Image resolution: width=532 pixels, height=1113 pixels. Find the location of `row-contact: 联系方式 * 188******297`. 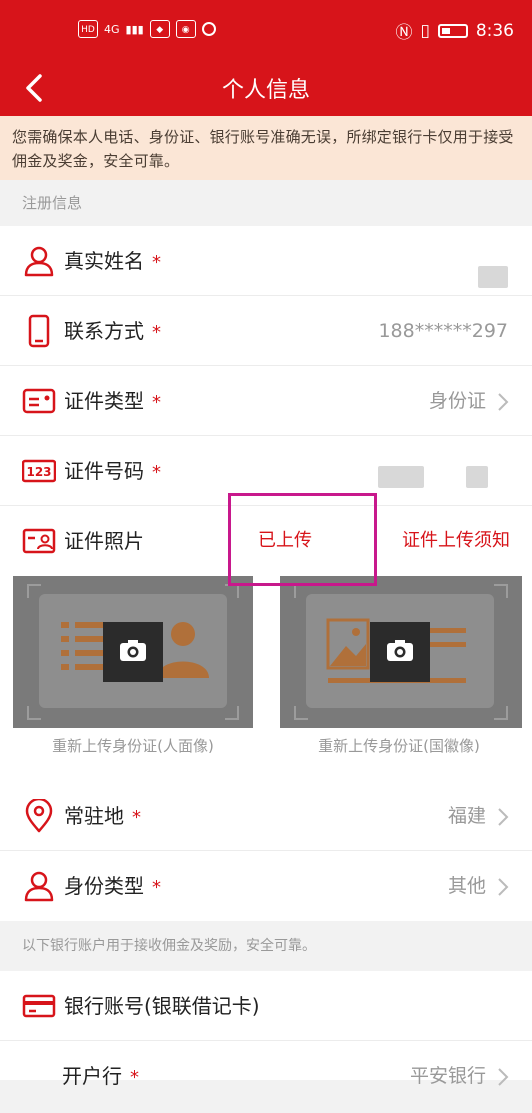

row-contact: 联系方式 * 188******297 is located at coordinates (266, 331).